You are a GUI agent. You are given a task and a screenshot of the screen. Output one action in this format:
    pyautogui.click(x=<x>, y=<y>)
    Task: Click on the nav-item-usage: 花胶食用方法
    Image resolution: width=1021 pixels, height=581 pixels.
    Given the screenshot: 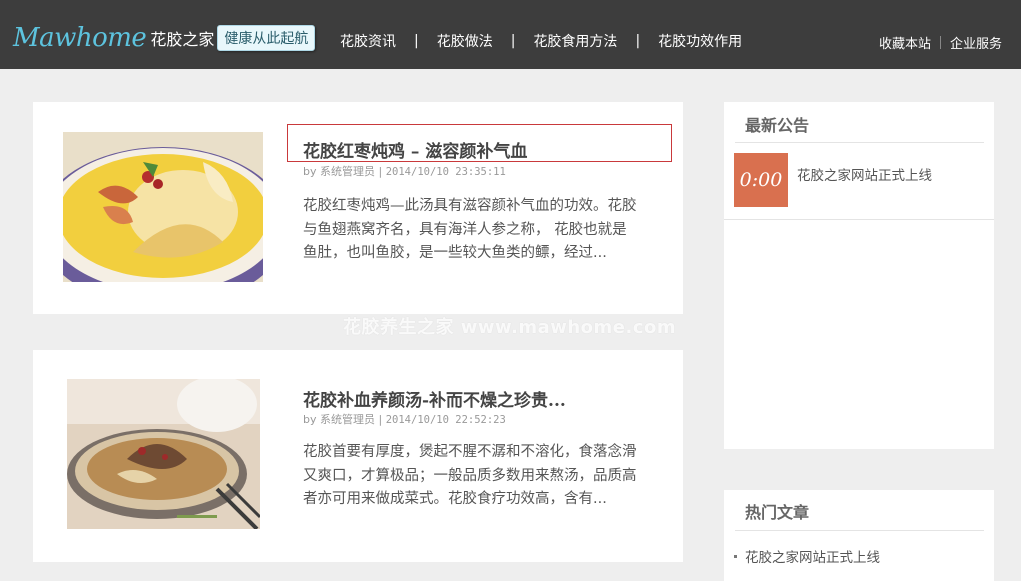 What is the action you would take?
    pyautogui.click(x=575, y=41)
    